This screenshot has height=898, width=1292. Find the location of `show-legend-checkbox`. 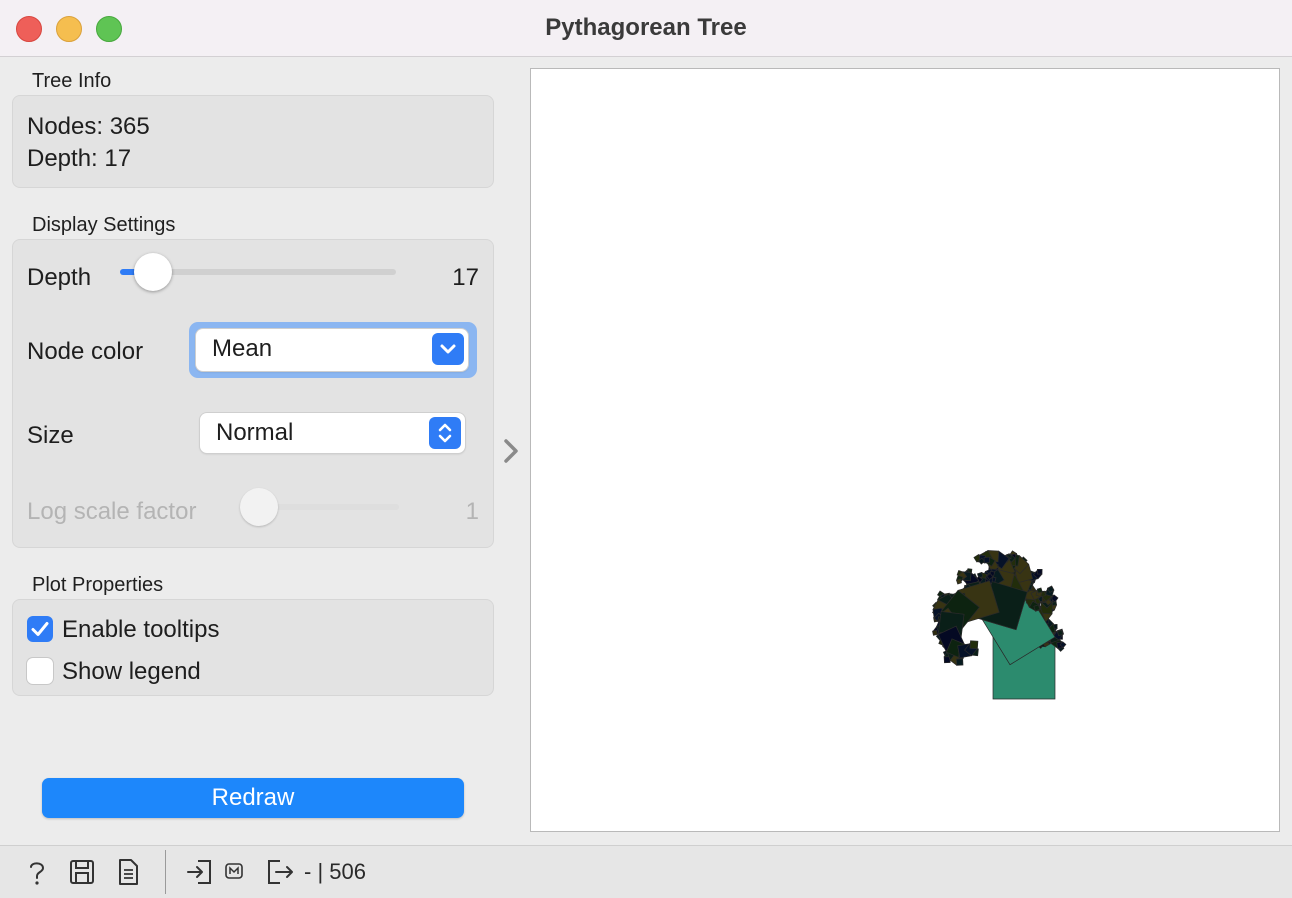

show-legend-checkbox is located at coordinates (40, 671).